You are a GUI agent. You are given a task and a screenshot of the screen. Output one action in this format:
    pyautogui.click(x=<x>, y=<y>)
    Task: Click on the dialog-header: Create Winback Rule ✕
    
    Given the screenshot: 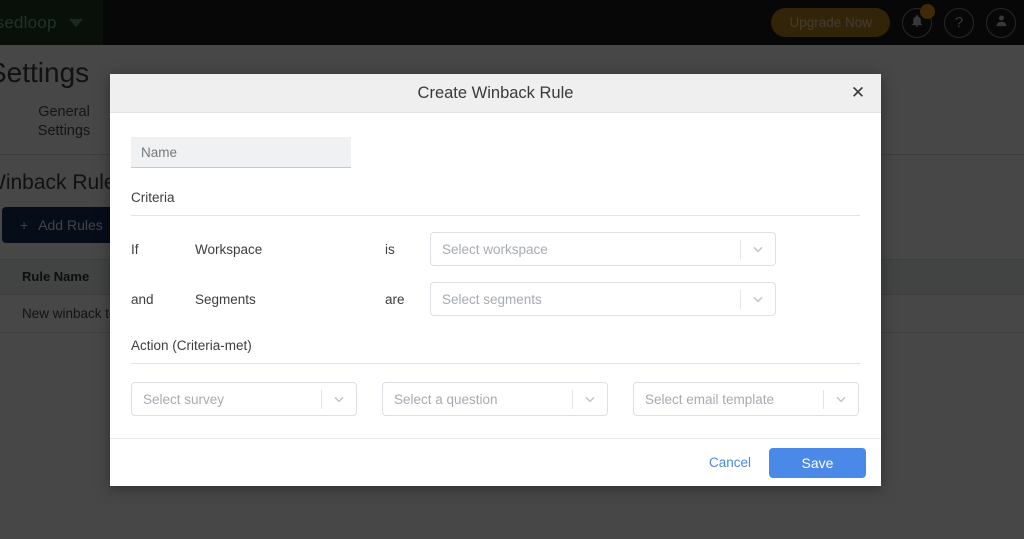 What is the action you would take?
    pyautogui.click(x=495, y=93)
    